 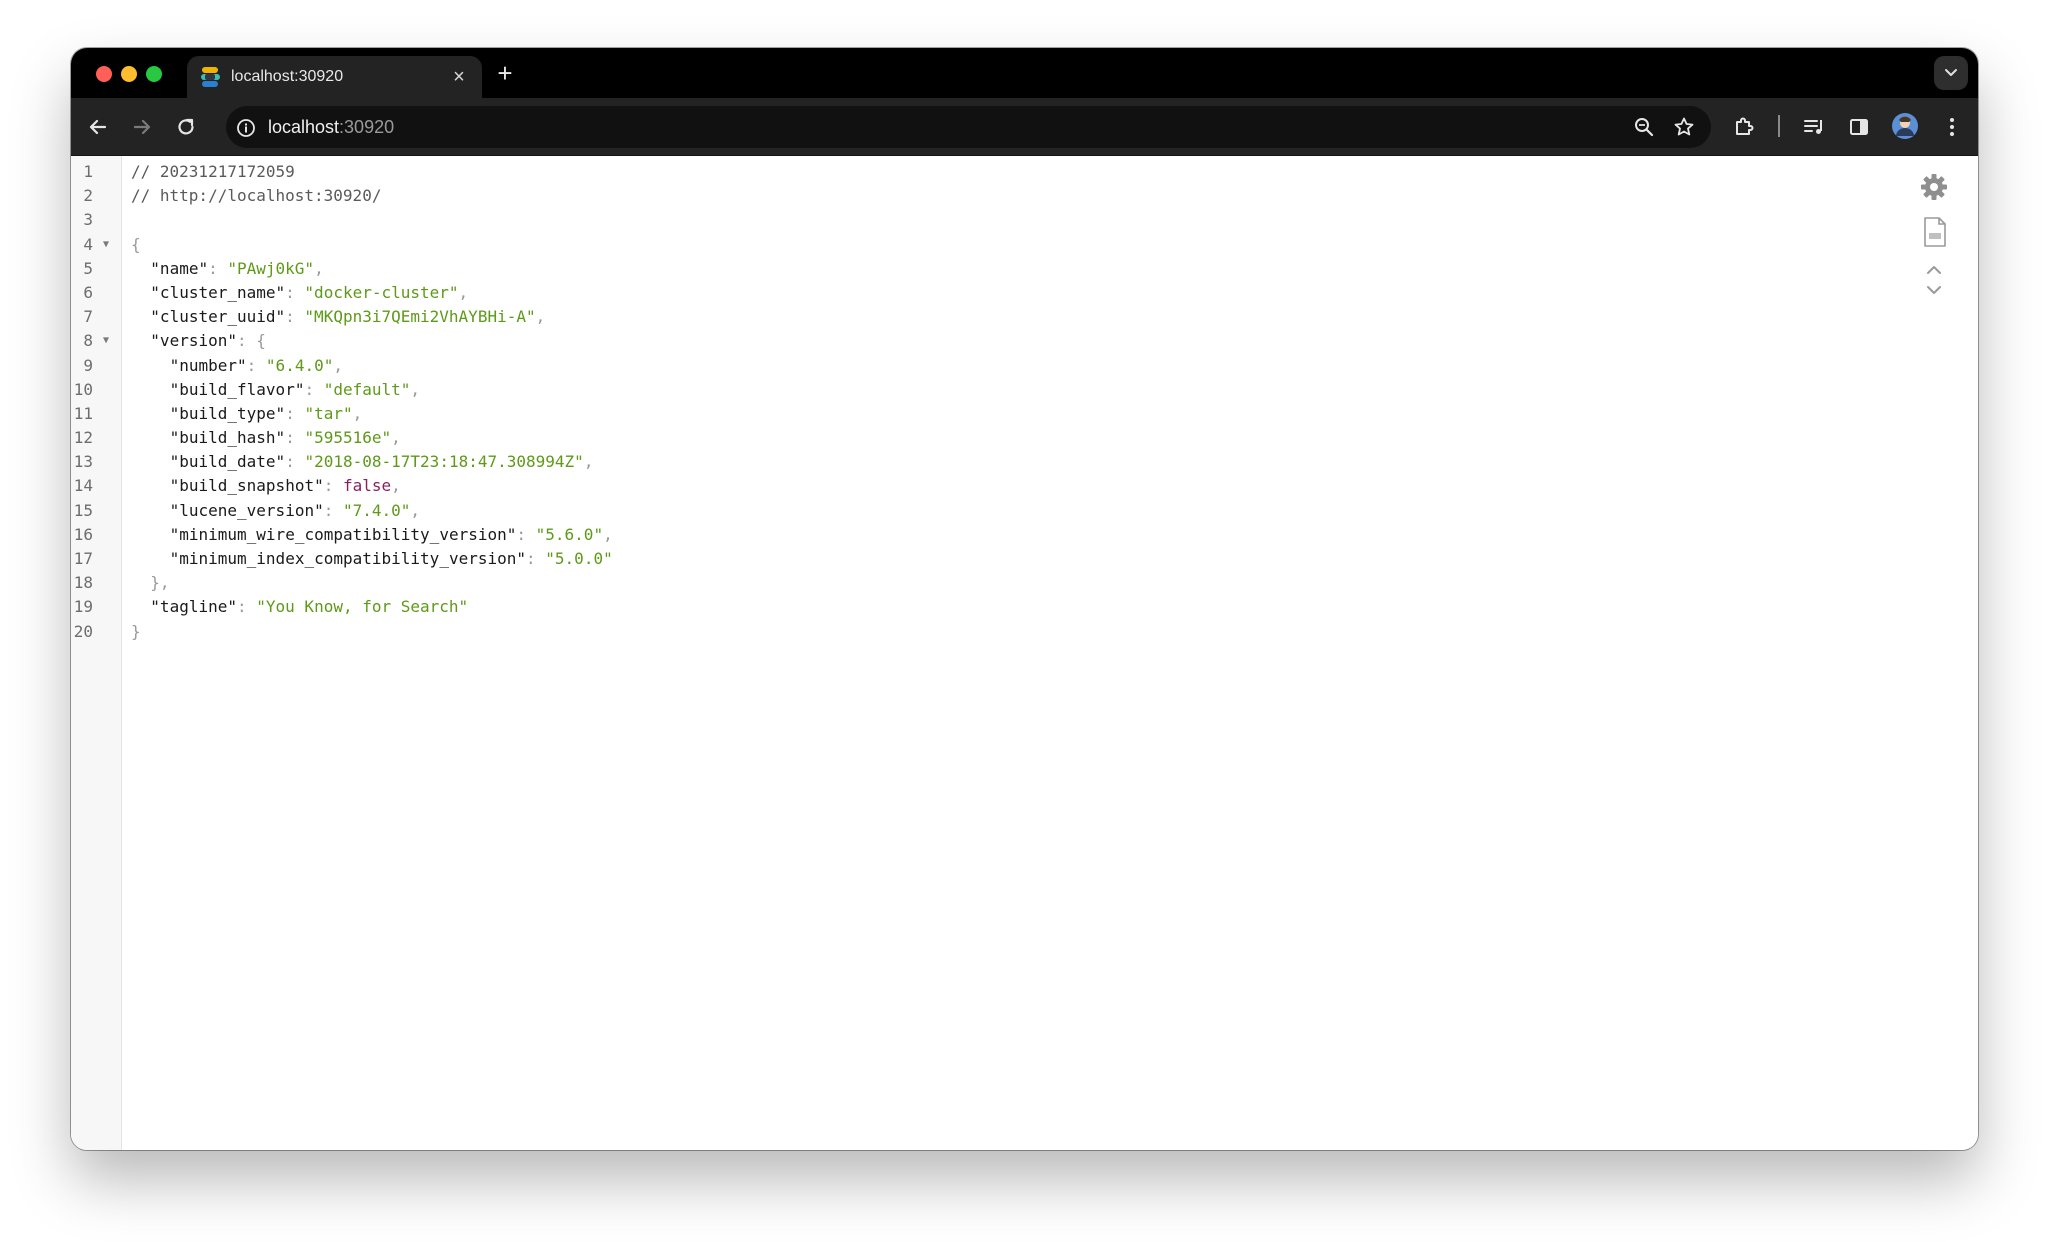 I want to click on json-punctuation: },, so click(x=160, y=583).